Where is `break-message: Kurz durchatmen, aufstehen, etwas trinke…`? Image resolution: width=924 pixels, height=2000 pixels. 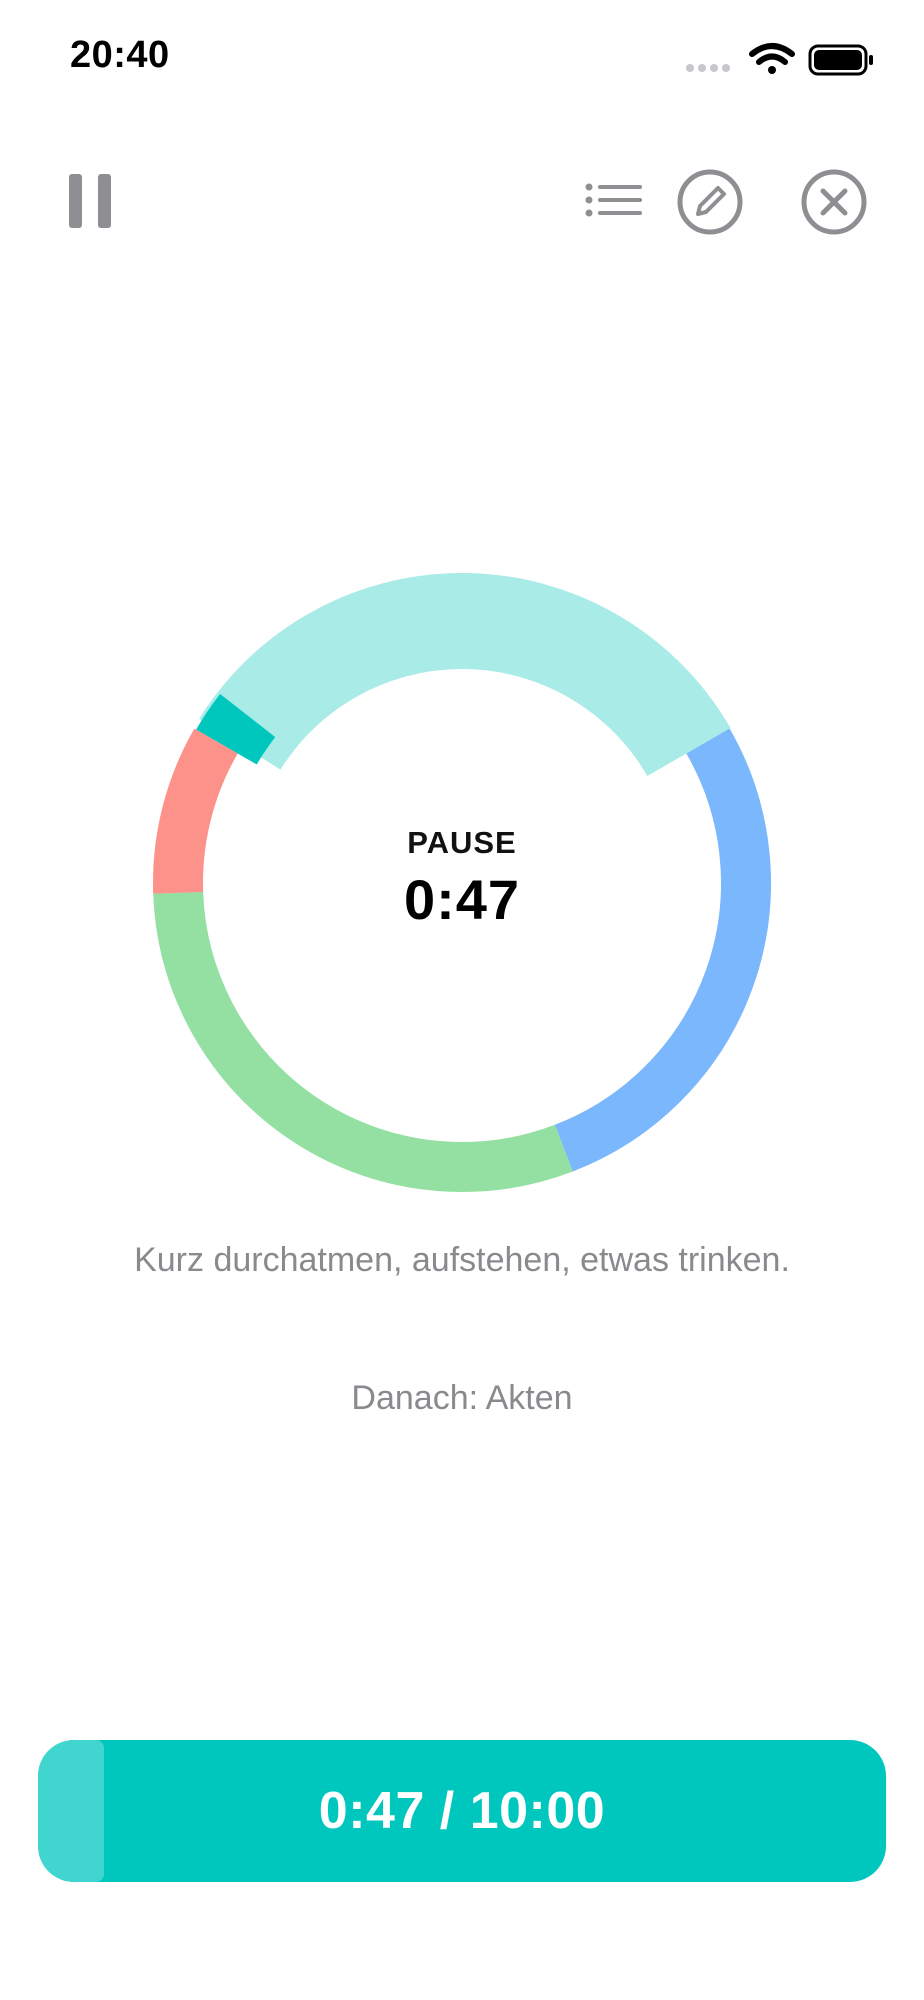 break-message: Kurz durchatmen, aufstehen, etwas trinke… is located at coordinates (462, 1260).